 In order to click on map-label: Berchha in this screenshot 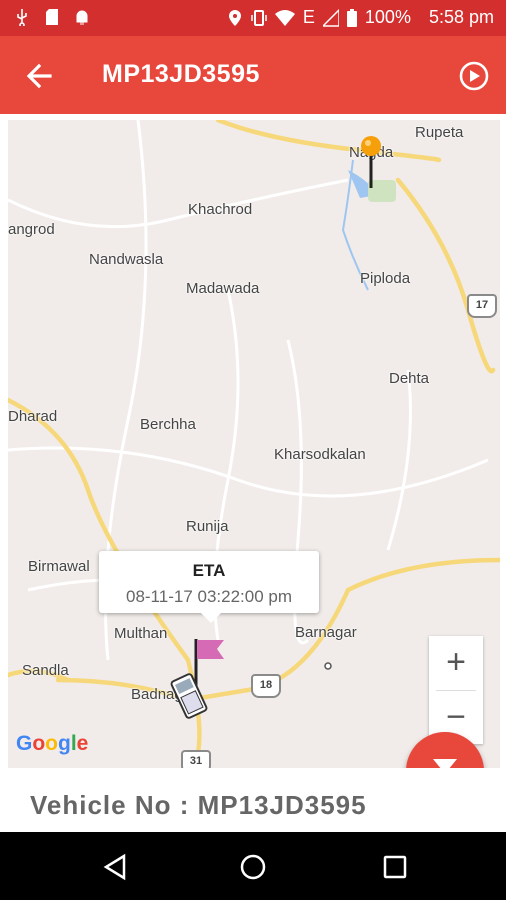, I will do `click(168, 424)`.